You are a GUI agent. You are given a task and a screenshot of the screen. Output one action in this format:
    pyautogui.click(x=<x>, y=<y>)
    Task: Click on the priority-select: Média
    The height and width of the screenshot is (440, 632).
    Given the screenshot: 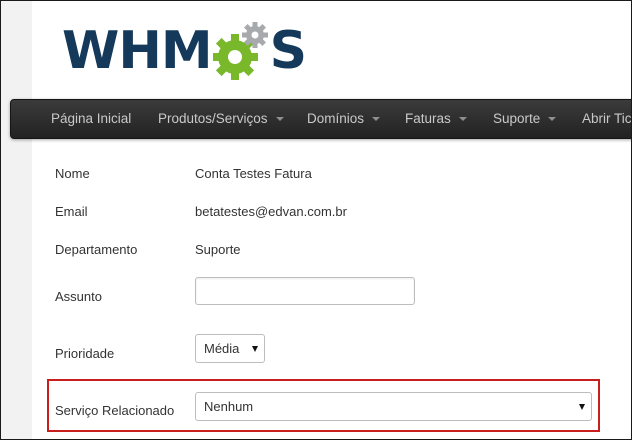 What is the action you would take?
    pyautogui.click(x=230, y=348)
    